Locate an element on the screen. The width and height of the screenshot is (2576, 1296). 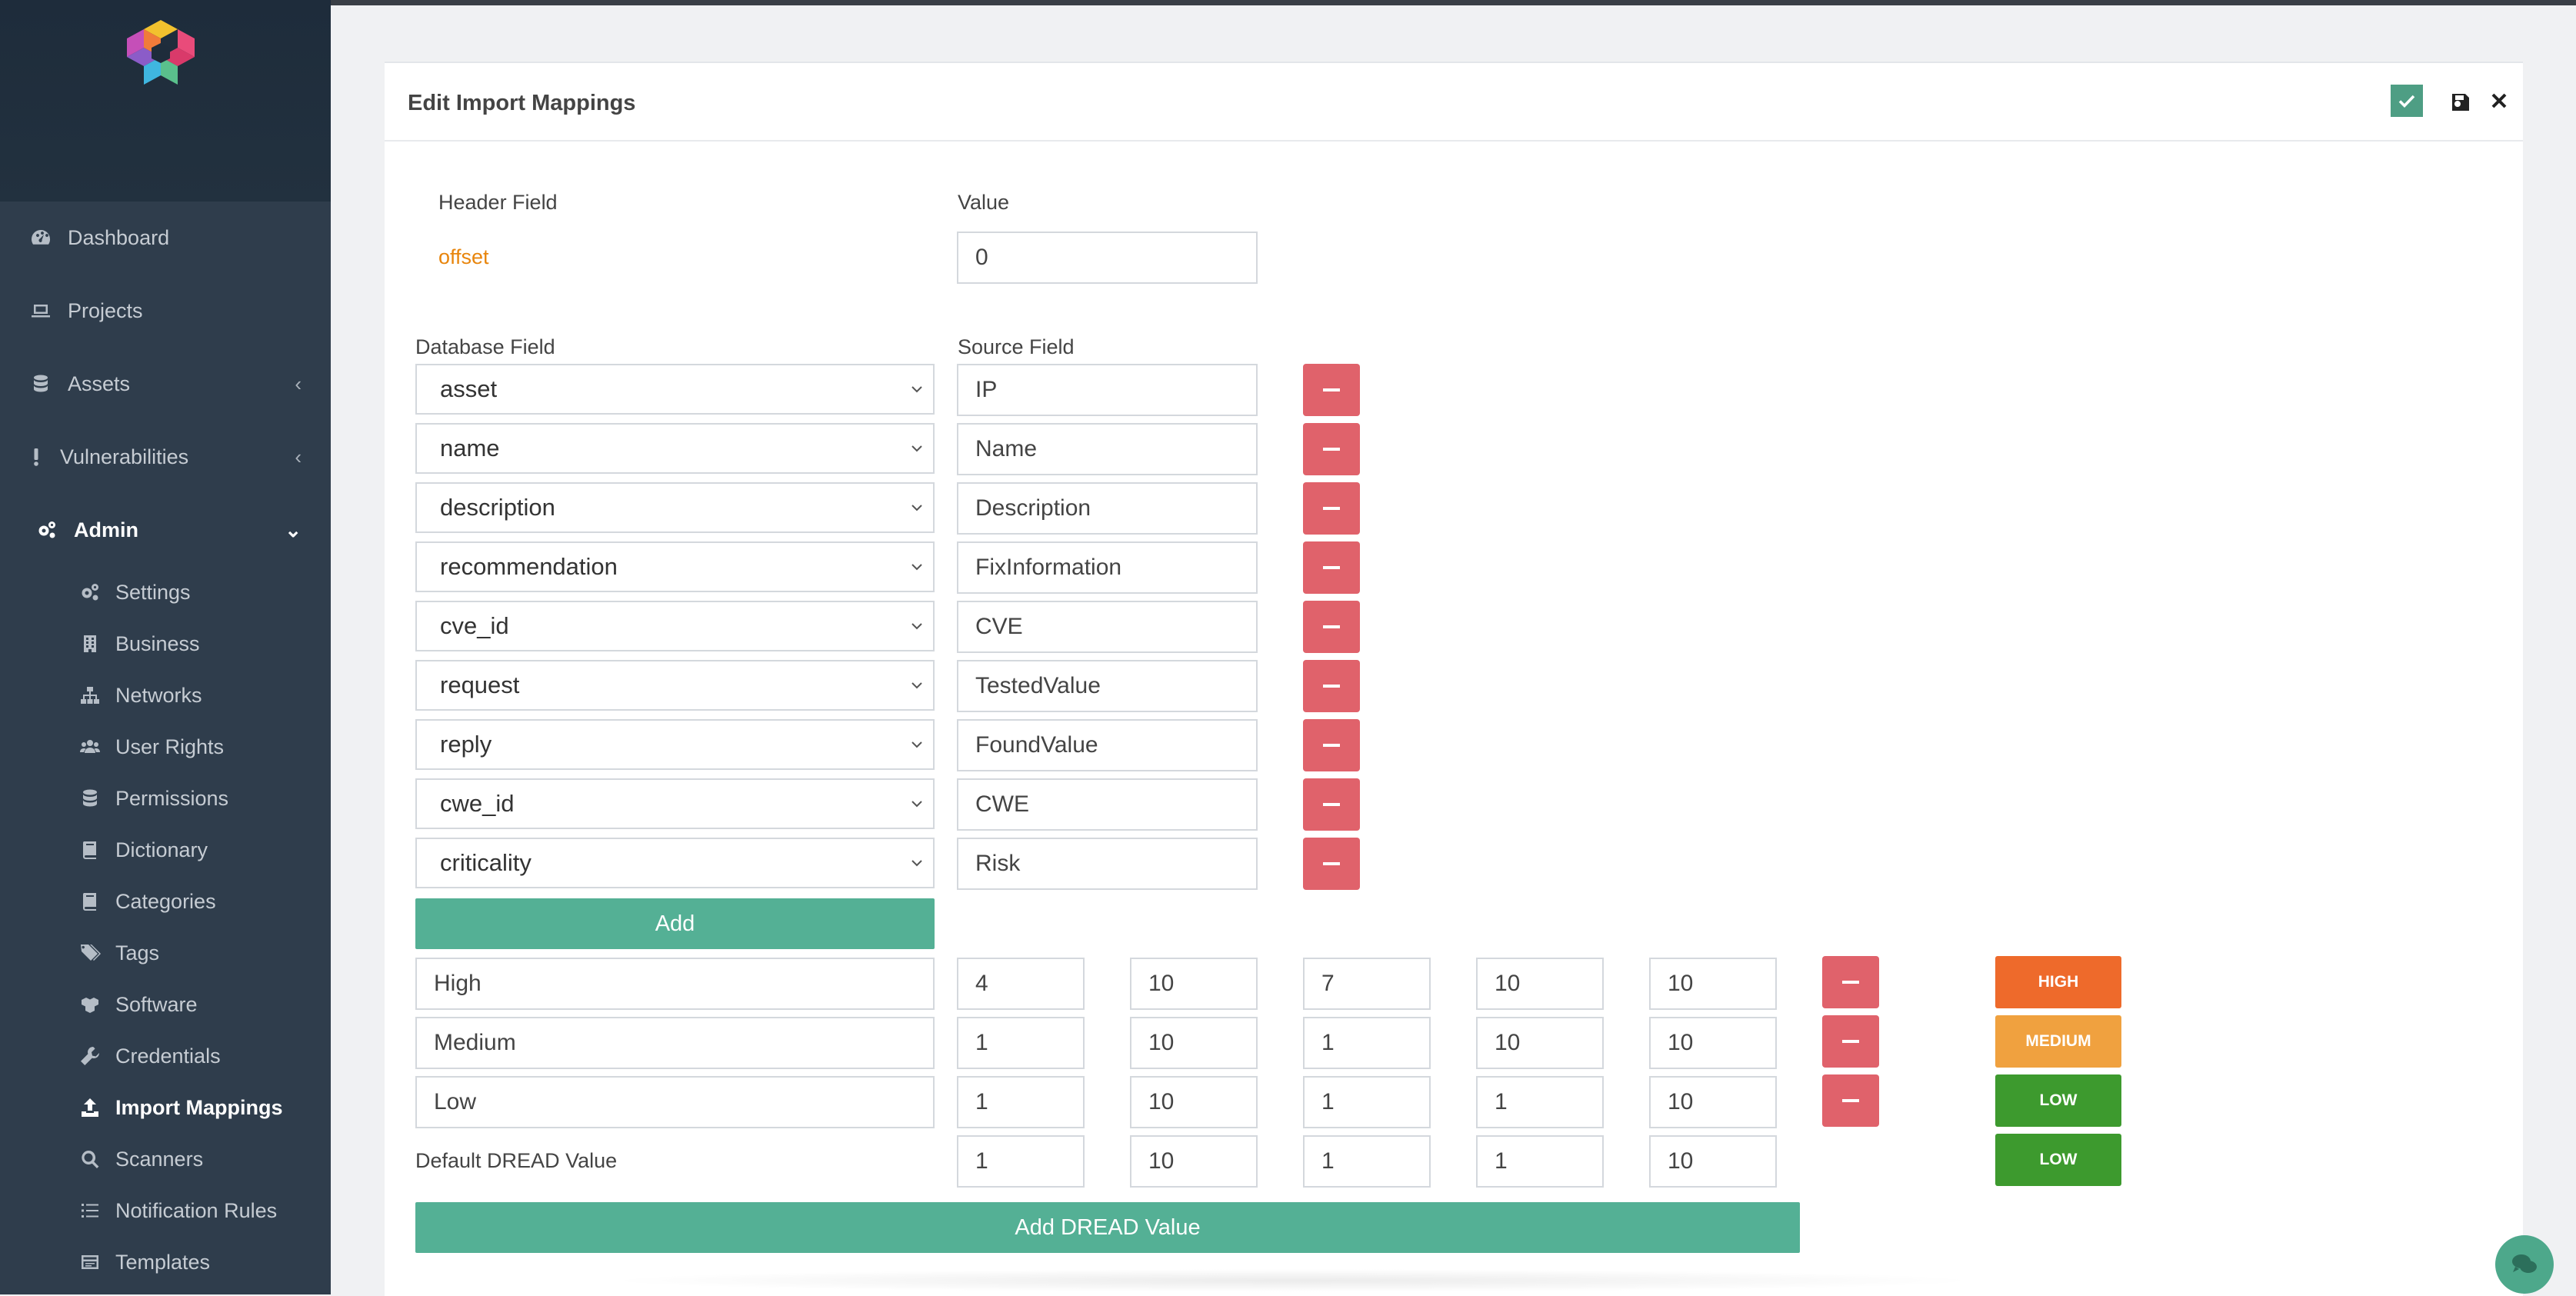
database-field-select: recommendation is located at coordinates (675, 566).